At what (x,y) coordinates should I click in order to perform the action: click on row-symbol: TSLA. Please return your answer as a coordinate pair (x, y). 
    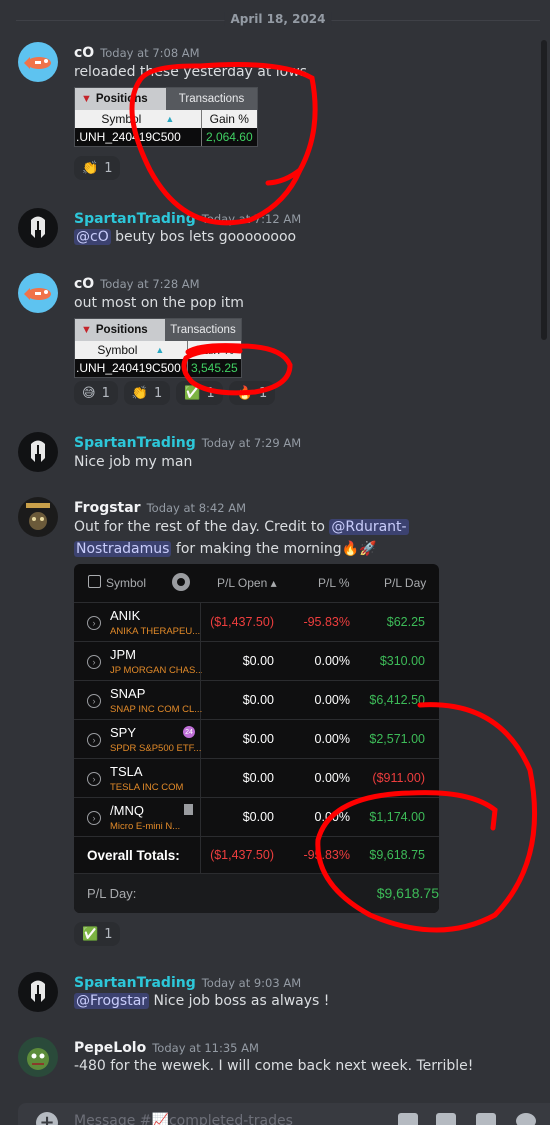
    Looking at the image, I should click on (126, 771).